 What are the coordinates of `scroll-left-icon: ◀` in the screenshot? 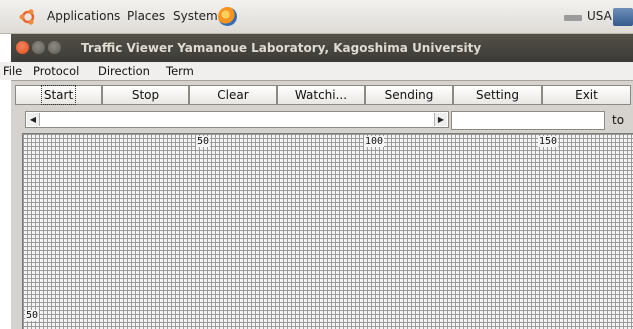 It's located at (33, 119).